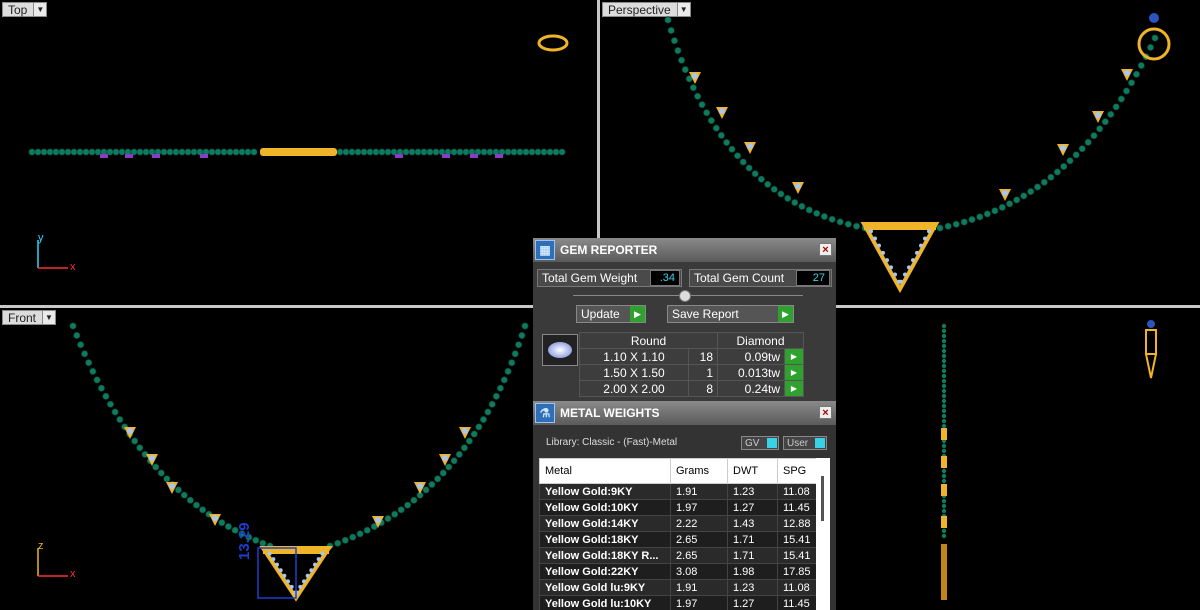  Describe the element at coordinates (684, 250) in the screenshot. I see `gem-reporter-header: ▦ GEM REPORTER ×` at that location.